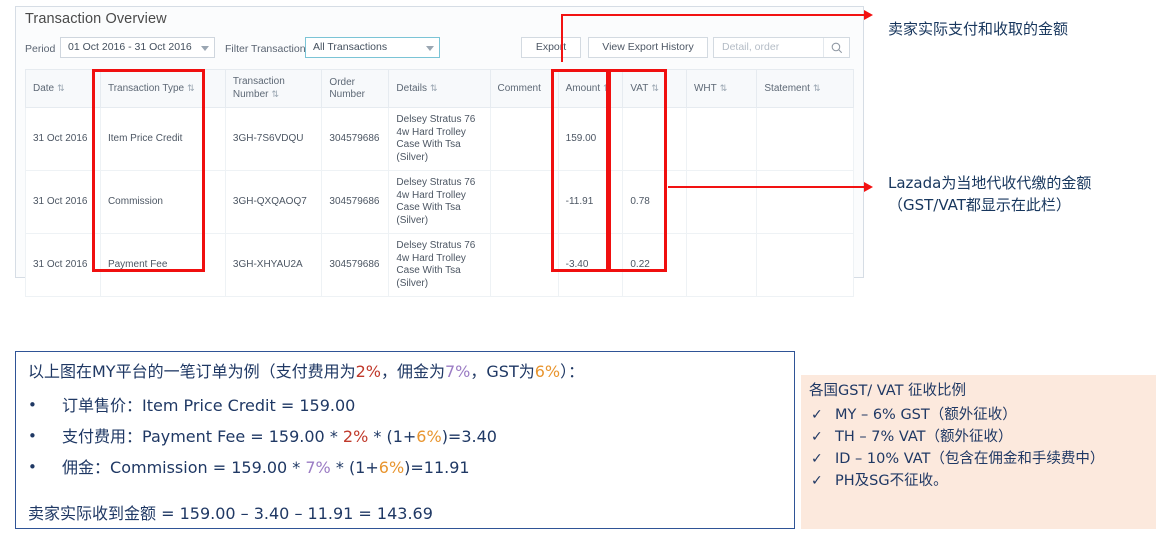 This screenshot has width=1156, height=542. I want to click on search-box: Detail, order, so click(781, 47).